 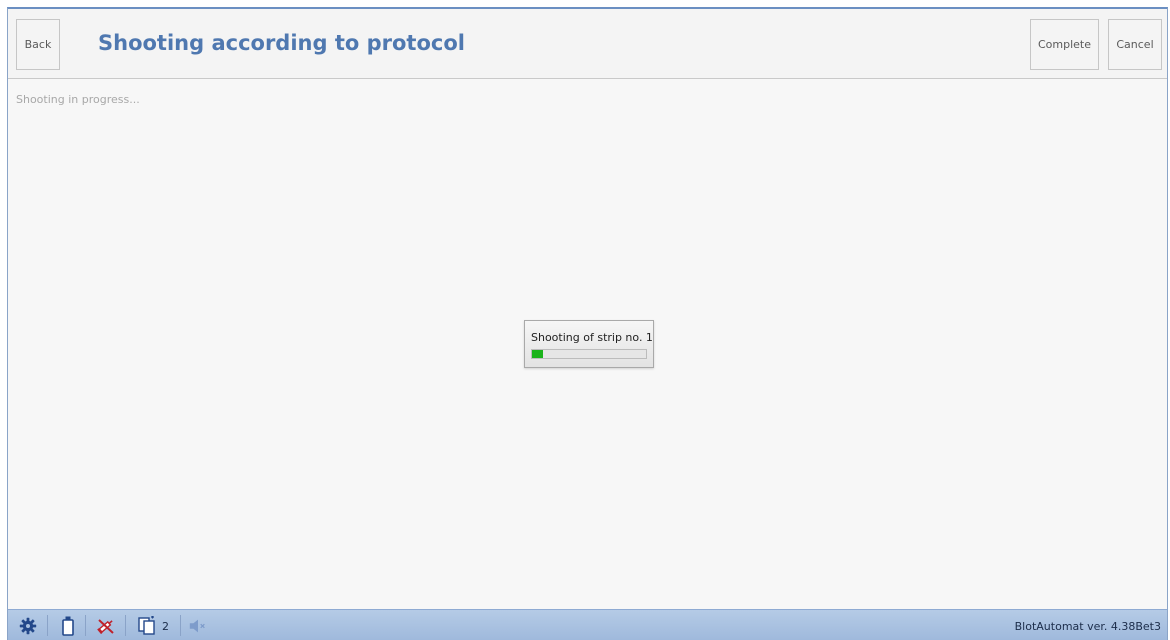 I want to click on version-label: BlotAutomat ver. 4.38Bet3, so click(x=1087, y=626).